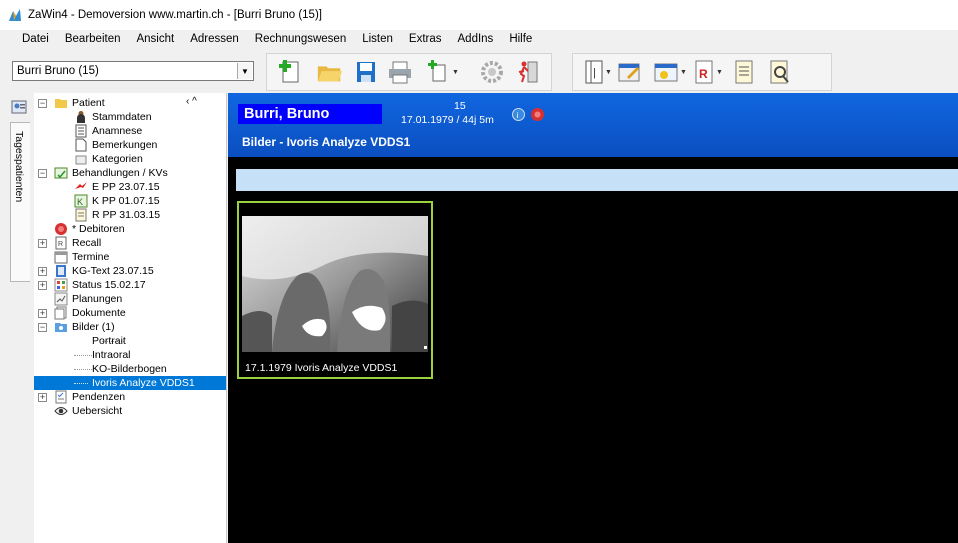 The height and width of the screenshot is (543, 958). I want to click on patient-selector: Burri Bruno (15) ▼, so click(133, 71).